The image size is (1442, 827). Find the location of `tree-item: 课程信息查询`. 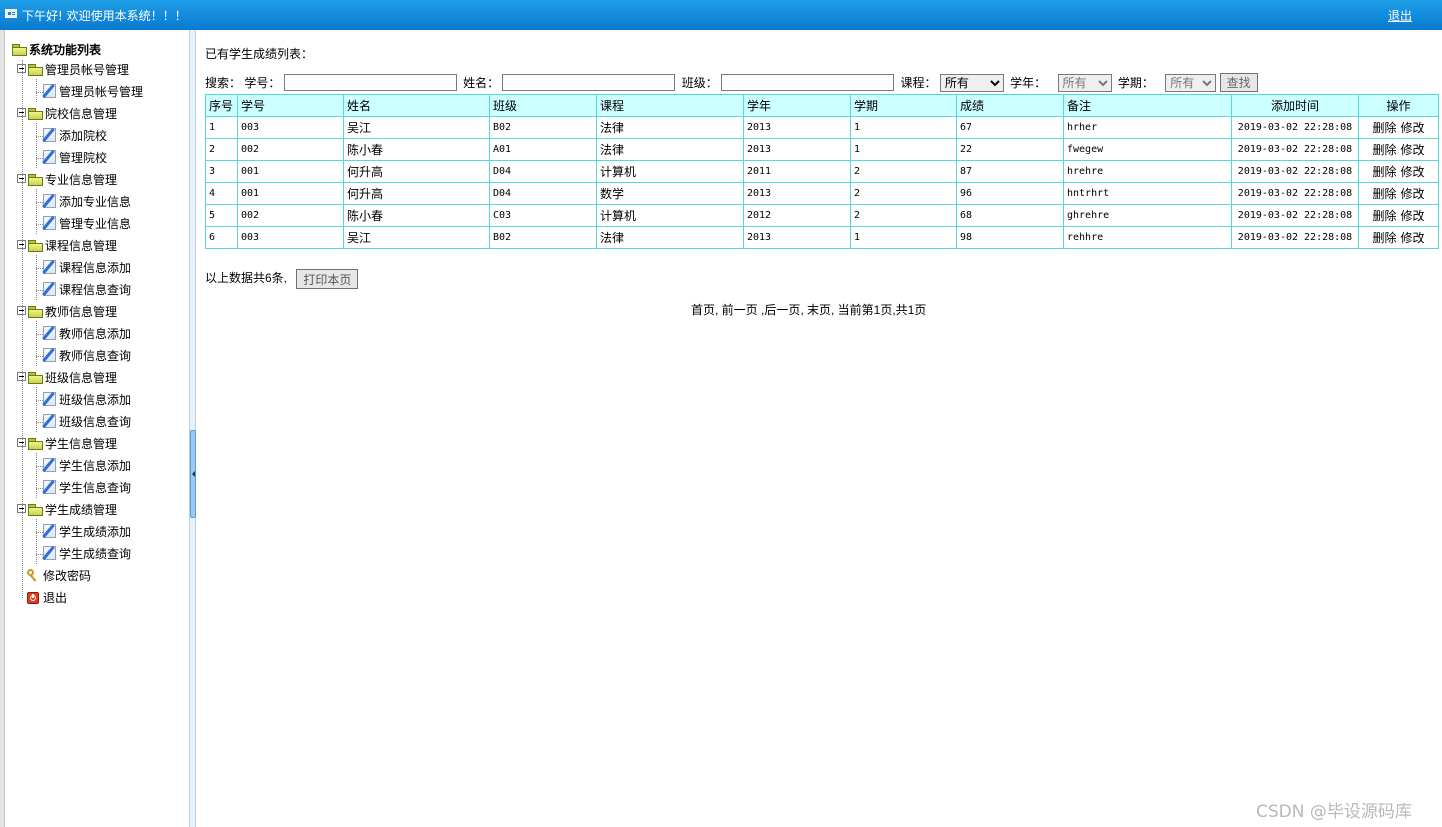

tree-item: 课程信息查询 is located at coordinates (87, 290).